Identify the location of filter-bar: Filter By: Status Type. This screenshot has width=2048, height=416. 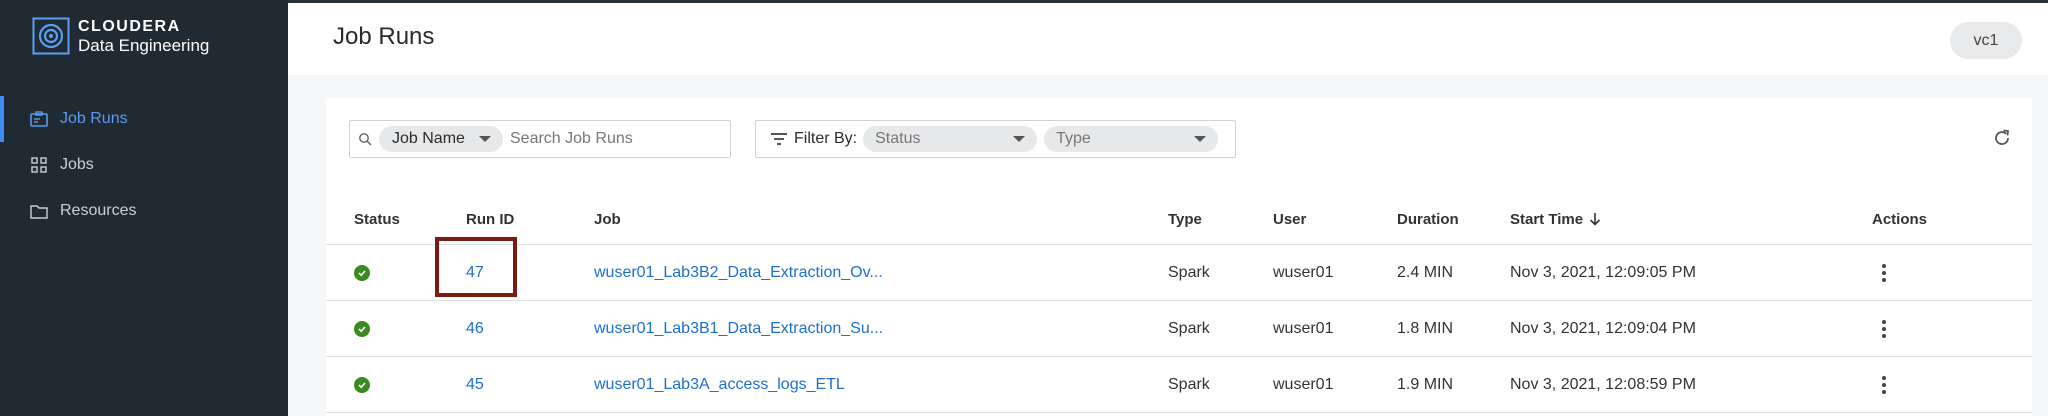
(995, 139).